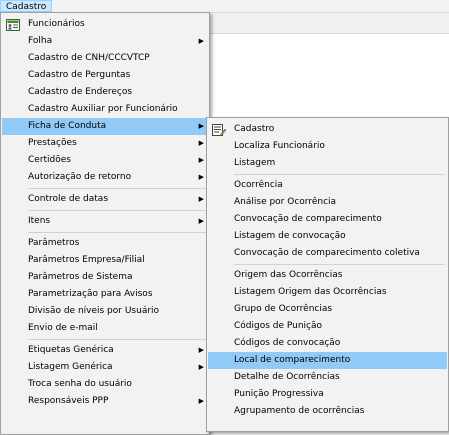  What do you see at coordinates (105, 160) in the screenshot?
I see `menu-item-certidoes: Certidões ▶` at bounding box center [105, 160].